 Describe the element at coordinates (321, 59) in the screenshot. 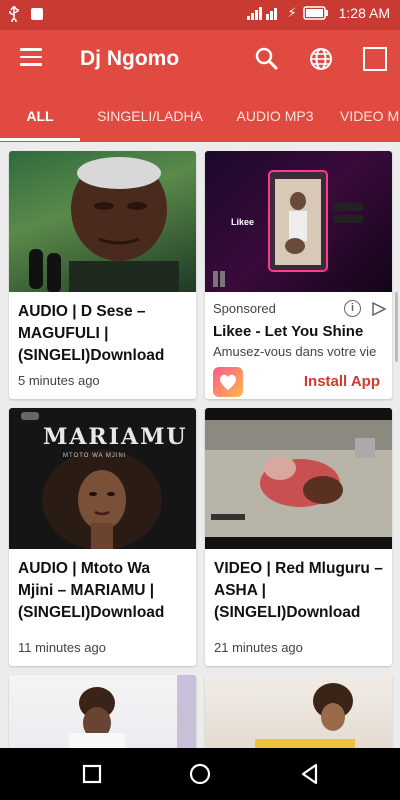

I see `globe-icon` at that location.